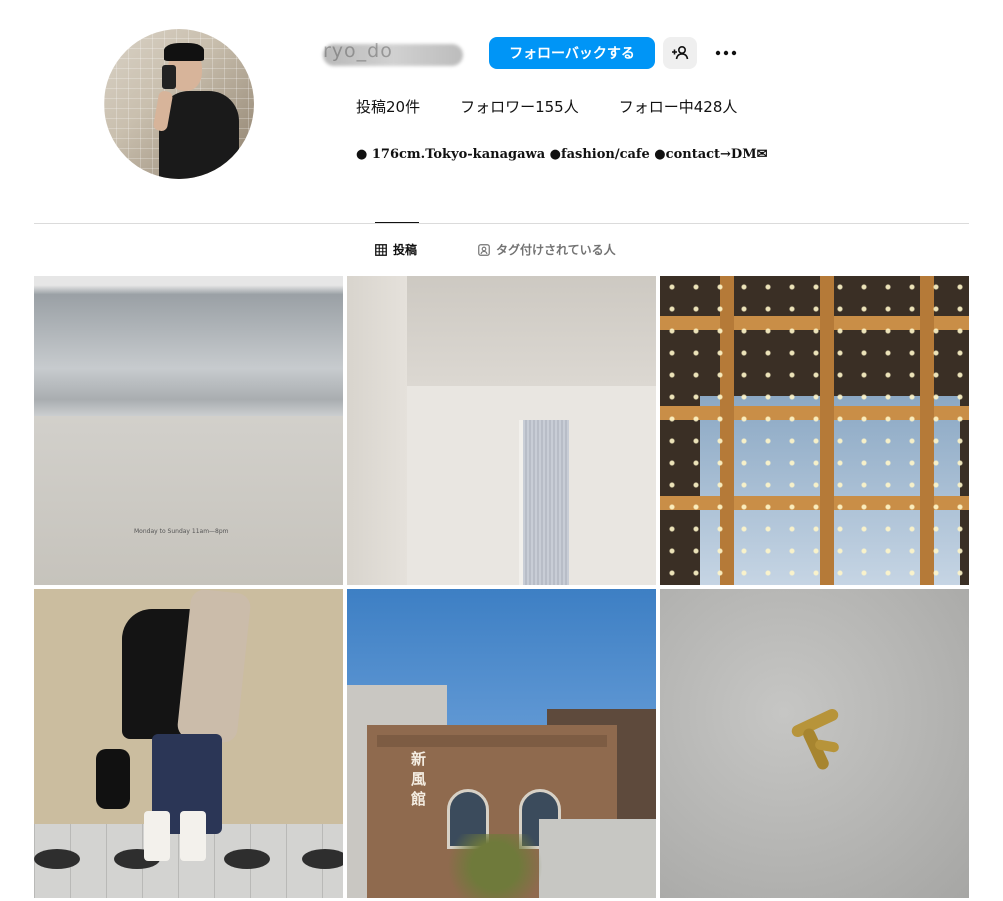 This screenshot has width=1003, height=901. What do you see at coordinates (484, 249) in the screenshot?
I see `tagged-person-icon` at bounding box center [484, 249].